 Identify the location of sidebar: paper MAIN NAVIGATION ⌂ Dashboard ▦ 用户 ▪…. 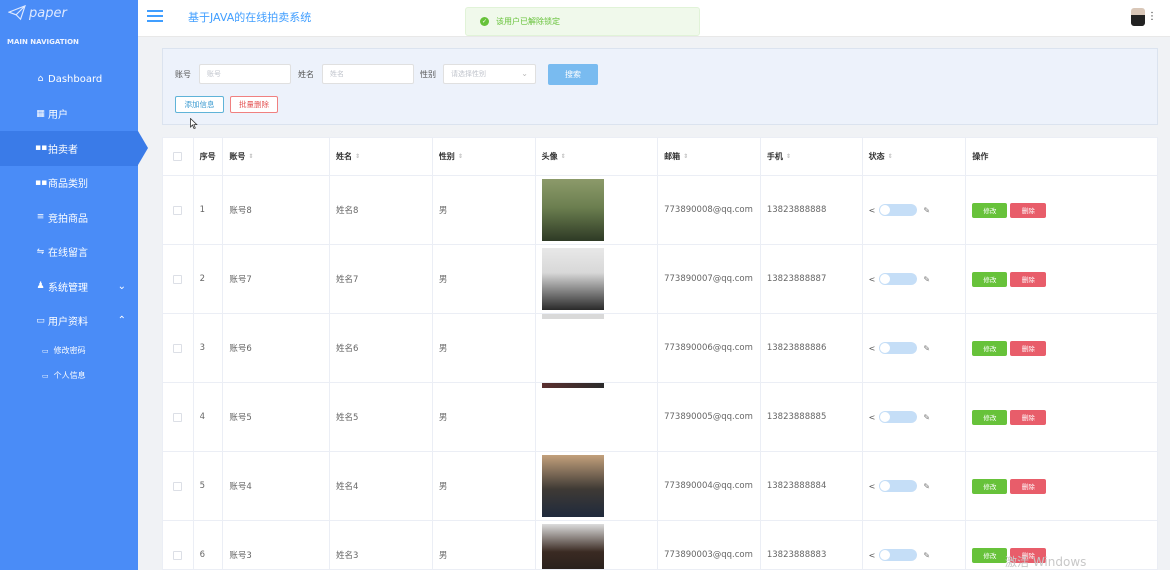
(74, 285).